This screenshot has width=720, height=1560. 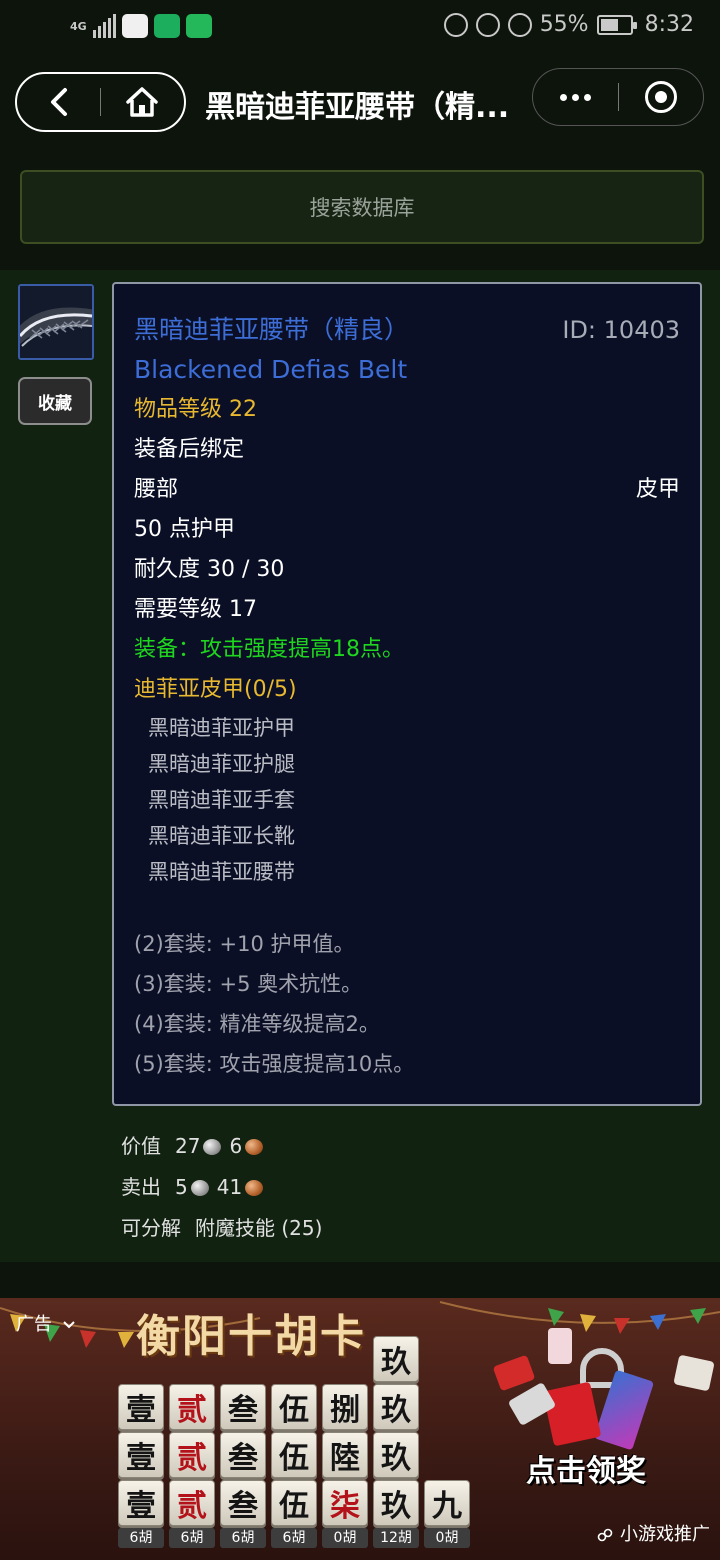 I want to click on status-left: 4G, so click(x=141, y=26).